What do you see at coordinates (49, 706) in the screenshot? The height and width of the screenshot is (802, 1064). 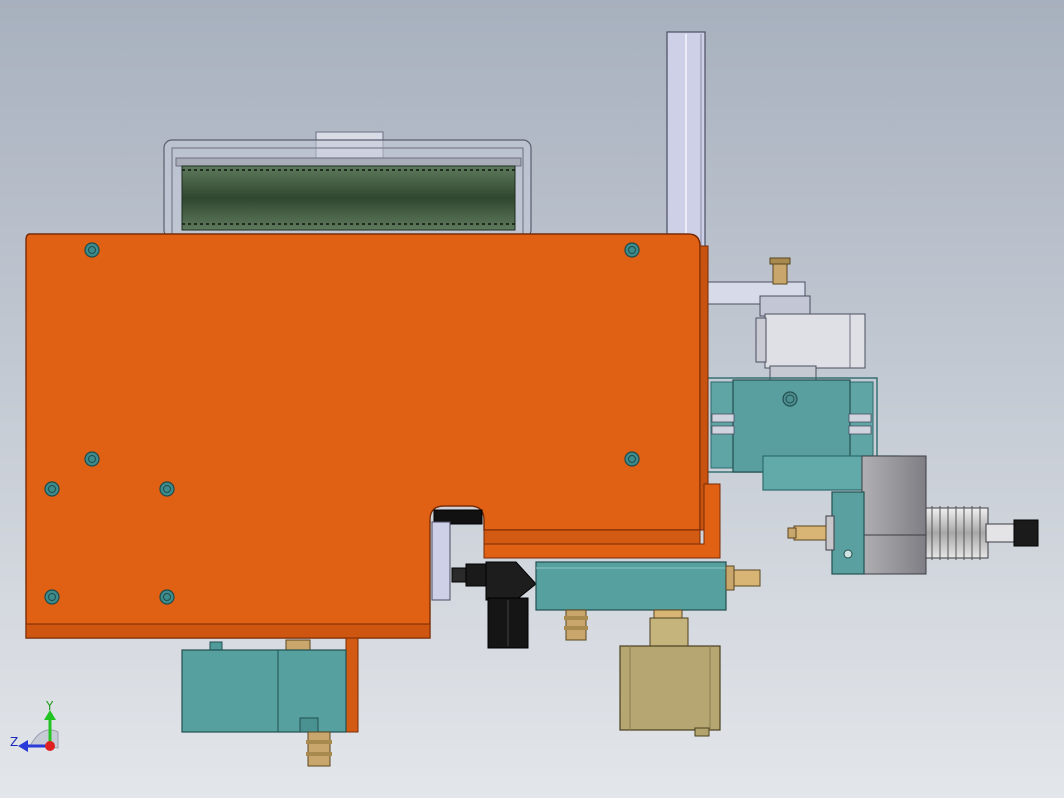 I see `y-axis-label: Y` at bounding box center [49, 706].